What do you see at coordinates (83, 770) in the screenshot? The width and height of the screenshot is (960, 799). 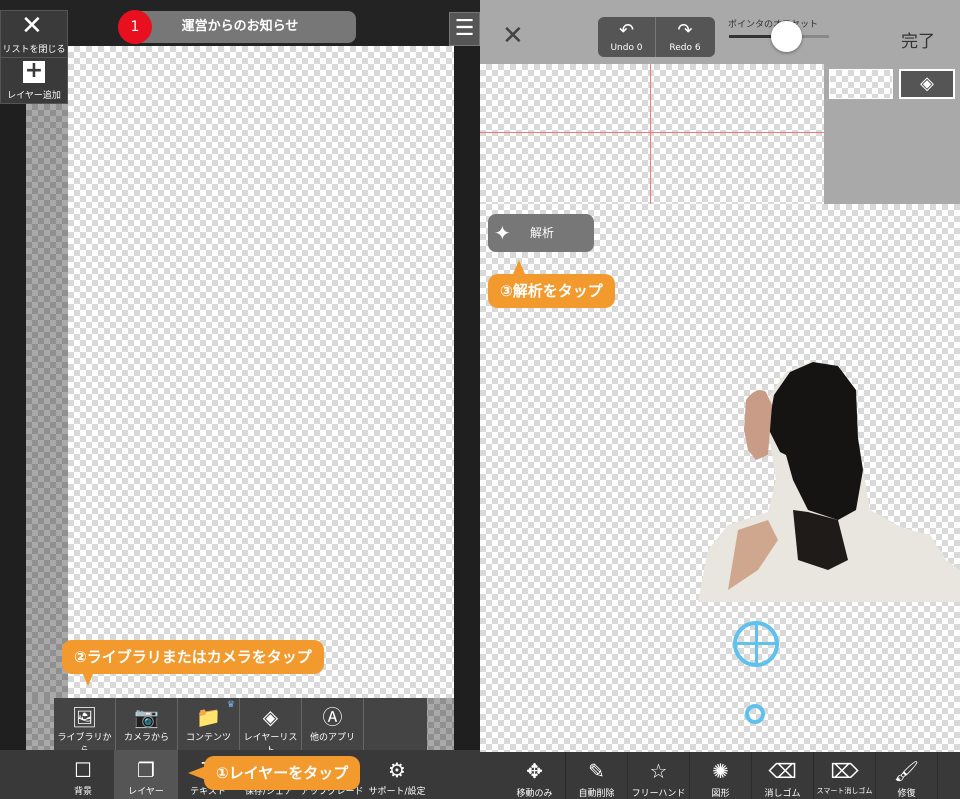 I see `square-icon: ☐` at bounding box center [83, 770].